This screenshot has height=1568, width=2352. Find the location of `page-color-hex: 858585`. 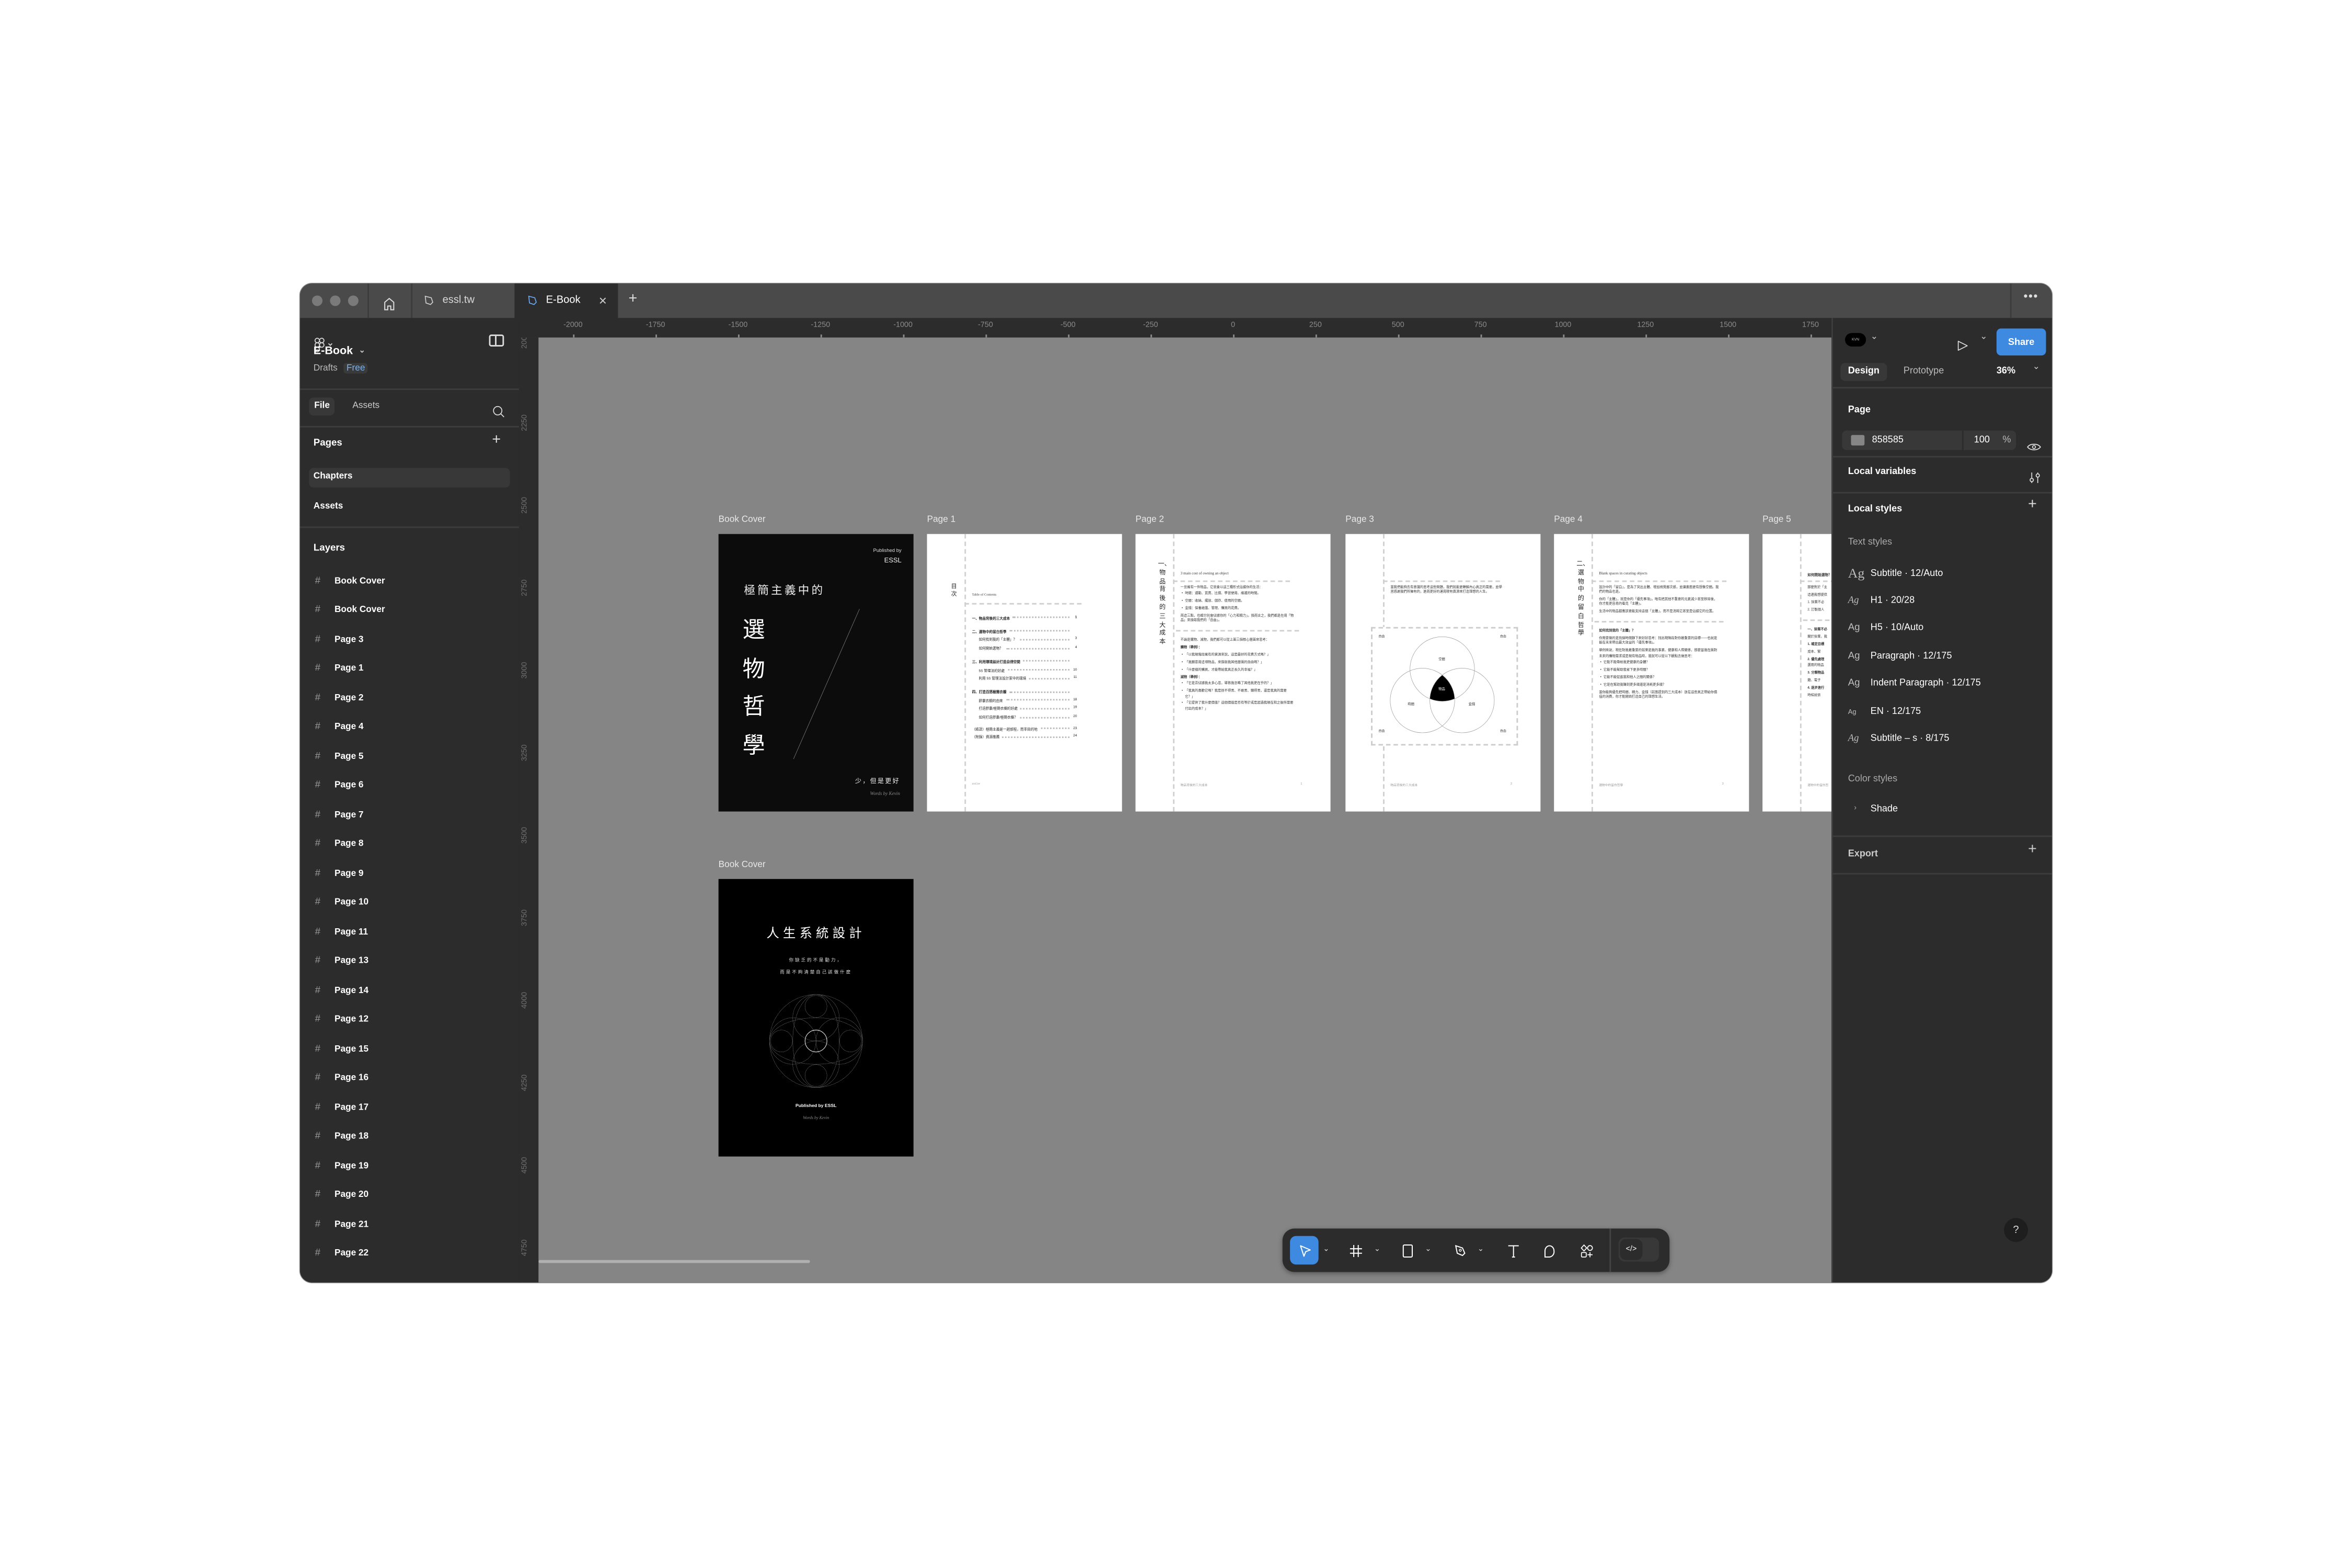

page-color-hex: 858585 is located at coordinates (1888, 440).